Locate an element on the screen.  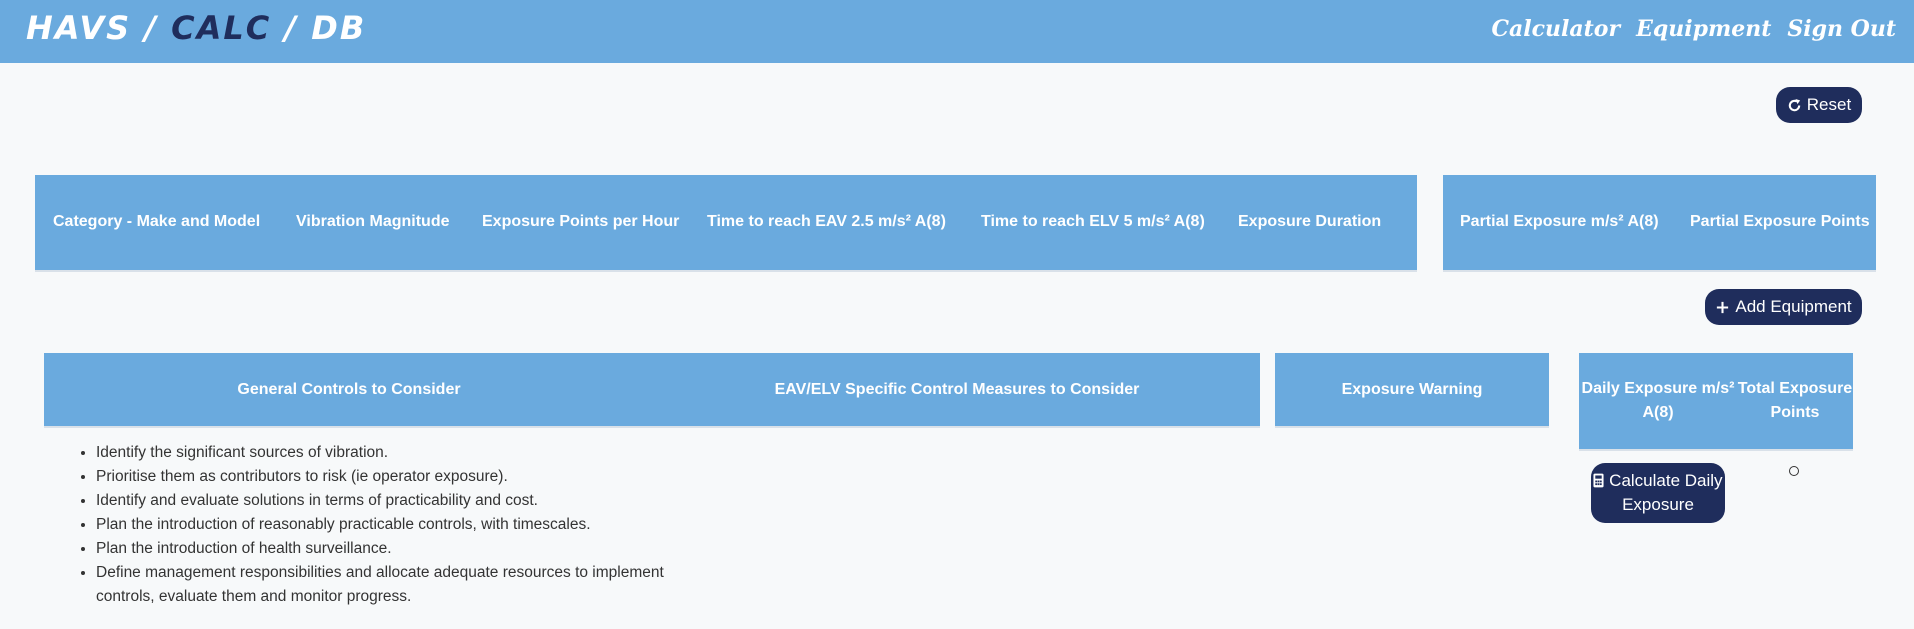
add-equipment-button: Add Equipment is located at coordinates (1783, 307).